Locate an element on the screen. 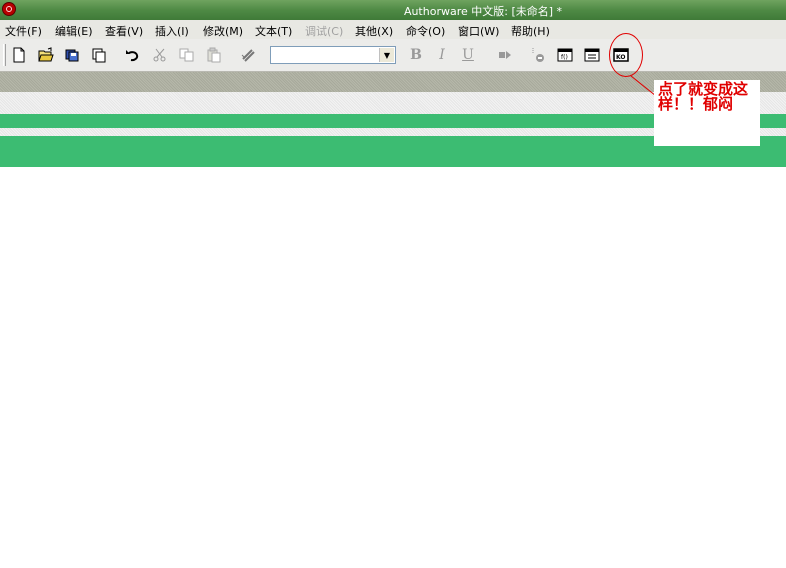 The width and height of the screenshot is (786, 568). bold-icon: B is located at coordinates (416, 55).